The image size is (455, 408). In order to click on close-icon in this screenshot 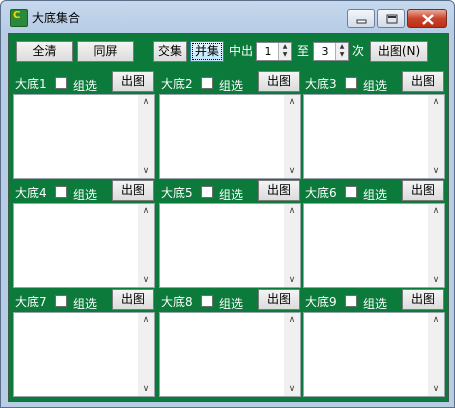, I will do `click(428, 19)`.